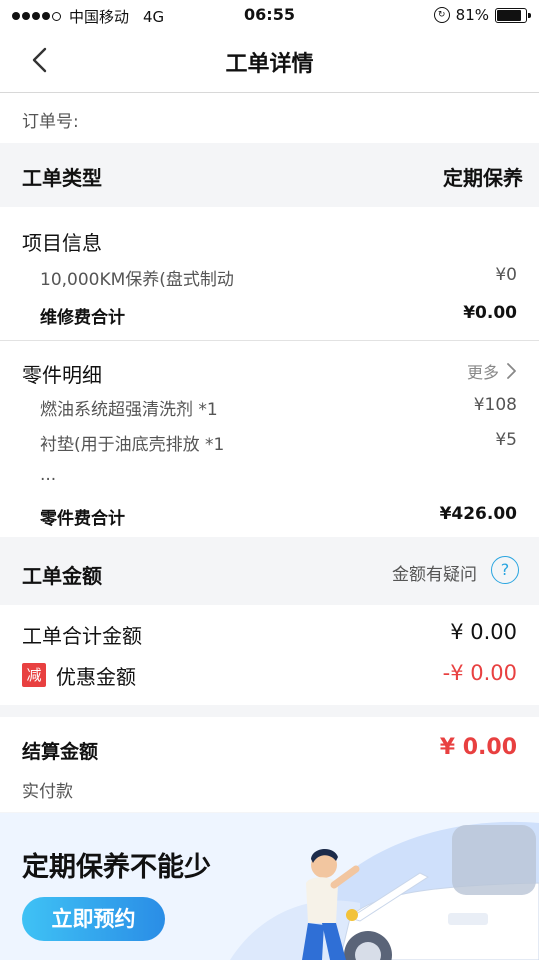  Describe the element at coordinates (50, 122) in the screenshot. I see `order-number-label: 订单号:` at that location.